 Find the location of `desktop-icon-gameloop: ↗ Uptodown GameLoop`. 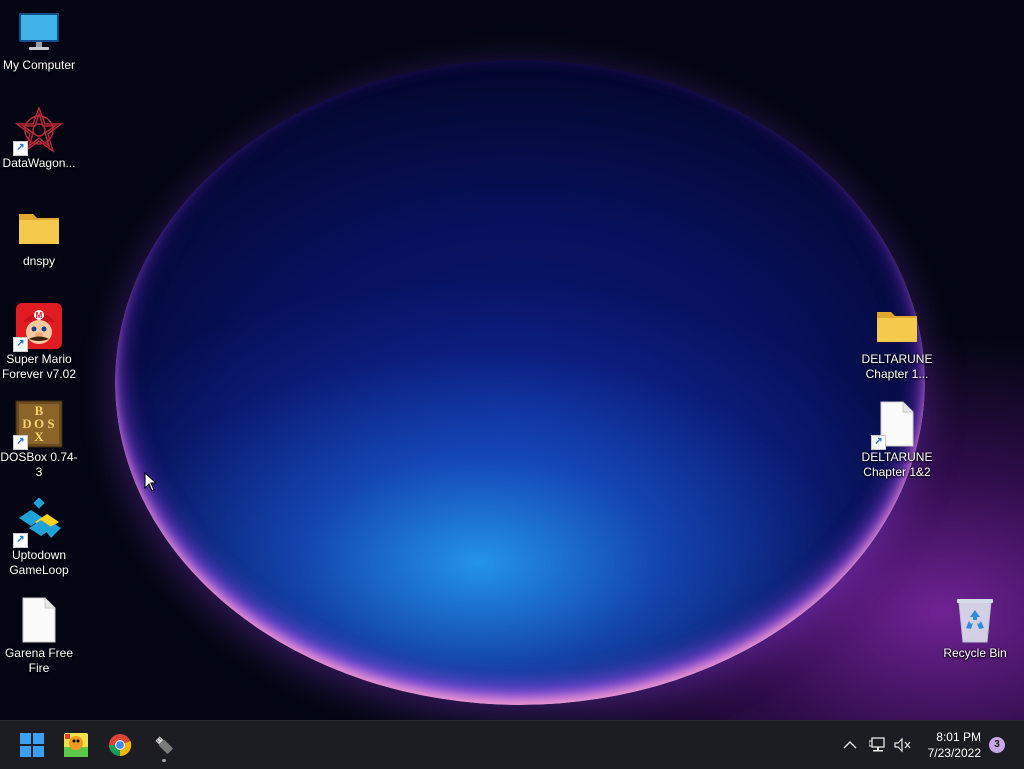

desktop-icon-gameloop: ↗ Uptodown GameLoop is located at coordinates (39, 537).